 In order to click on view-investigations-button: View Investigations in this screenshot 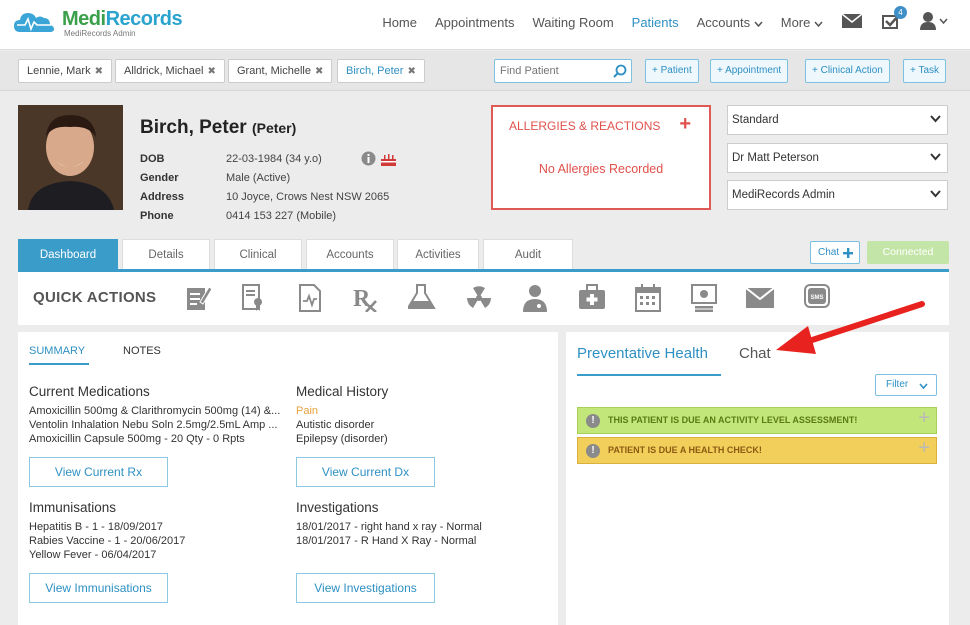, I will do `click(365, 588)`.